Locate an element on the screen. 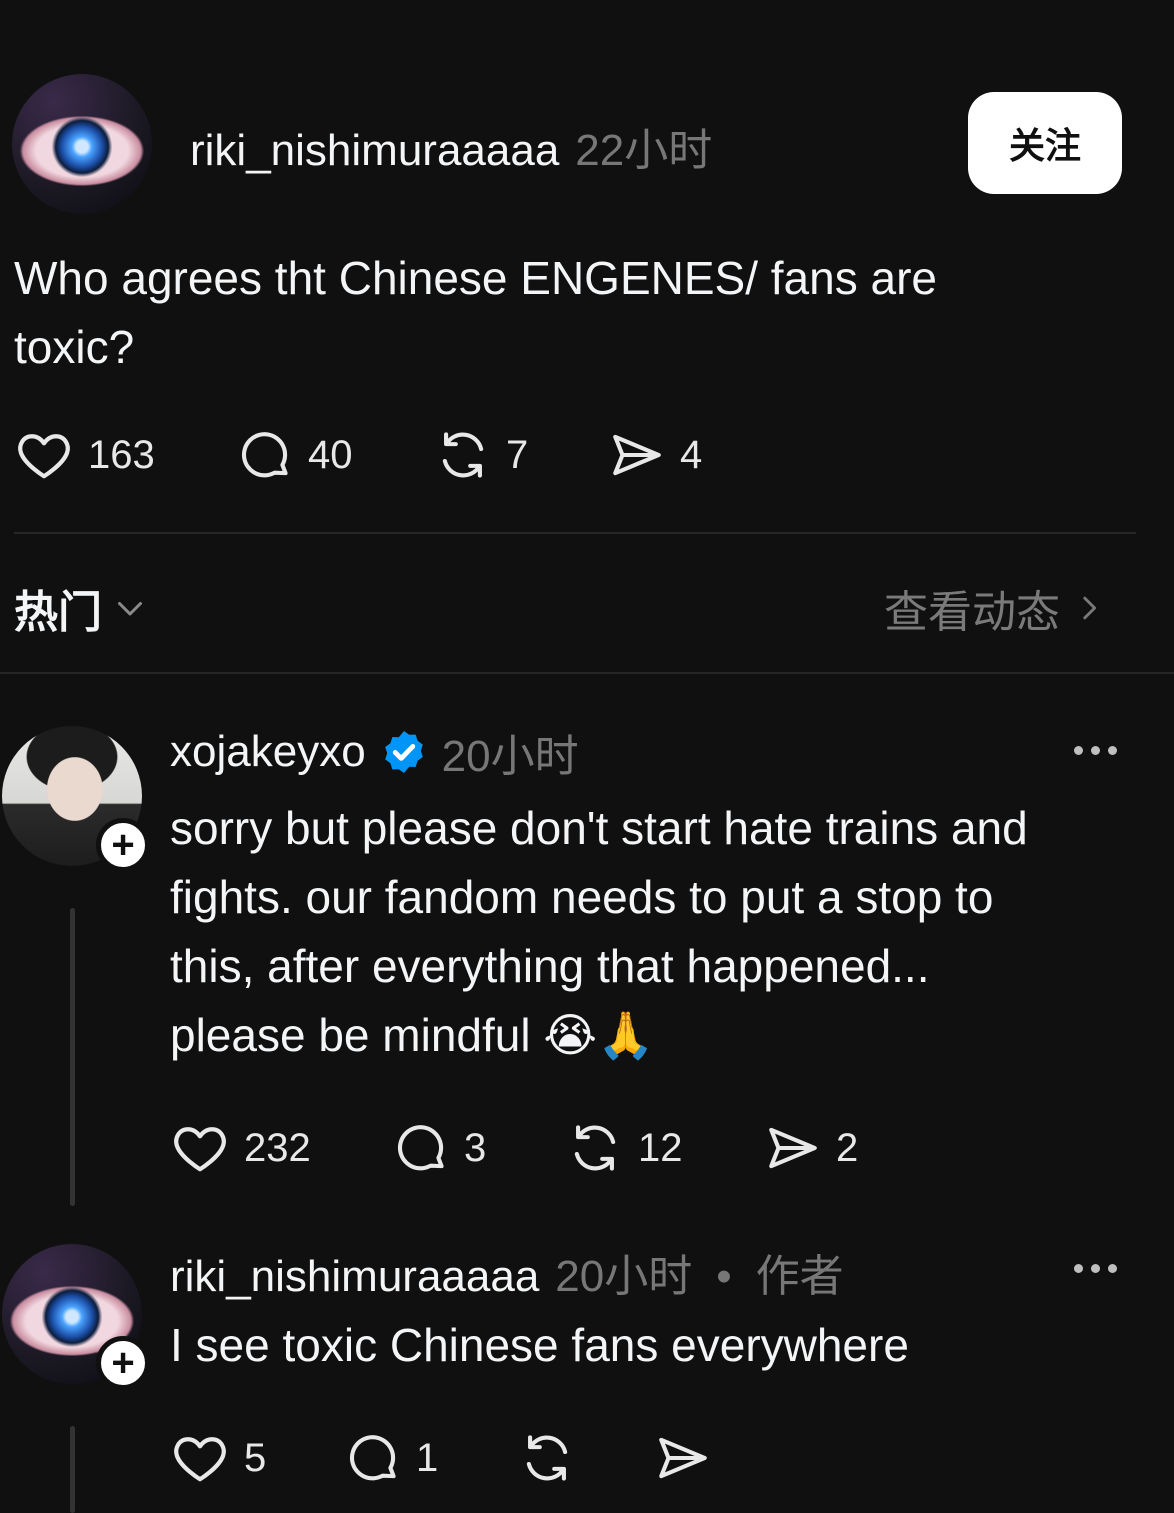 This screenshot has width=1174, height=1513. repost-count: 7 is located at coordinates (517, 454).